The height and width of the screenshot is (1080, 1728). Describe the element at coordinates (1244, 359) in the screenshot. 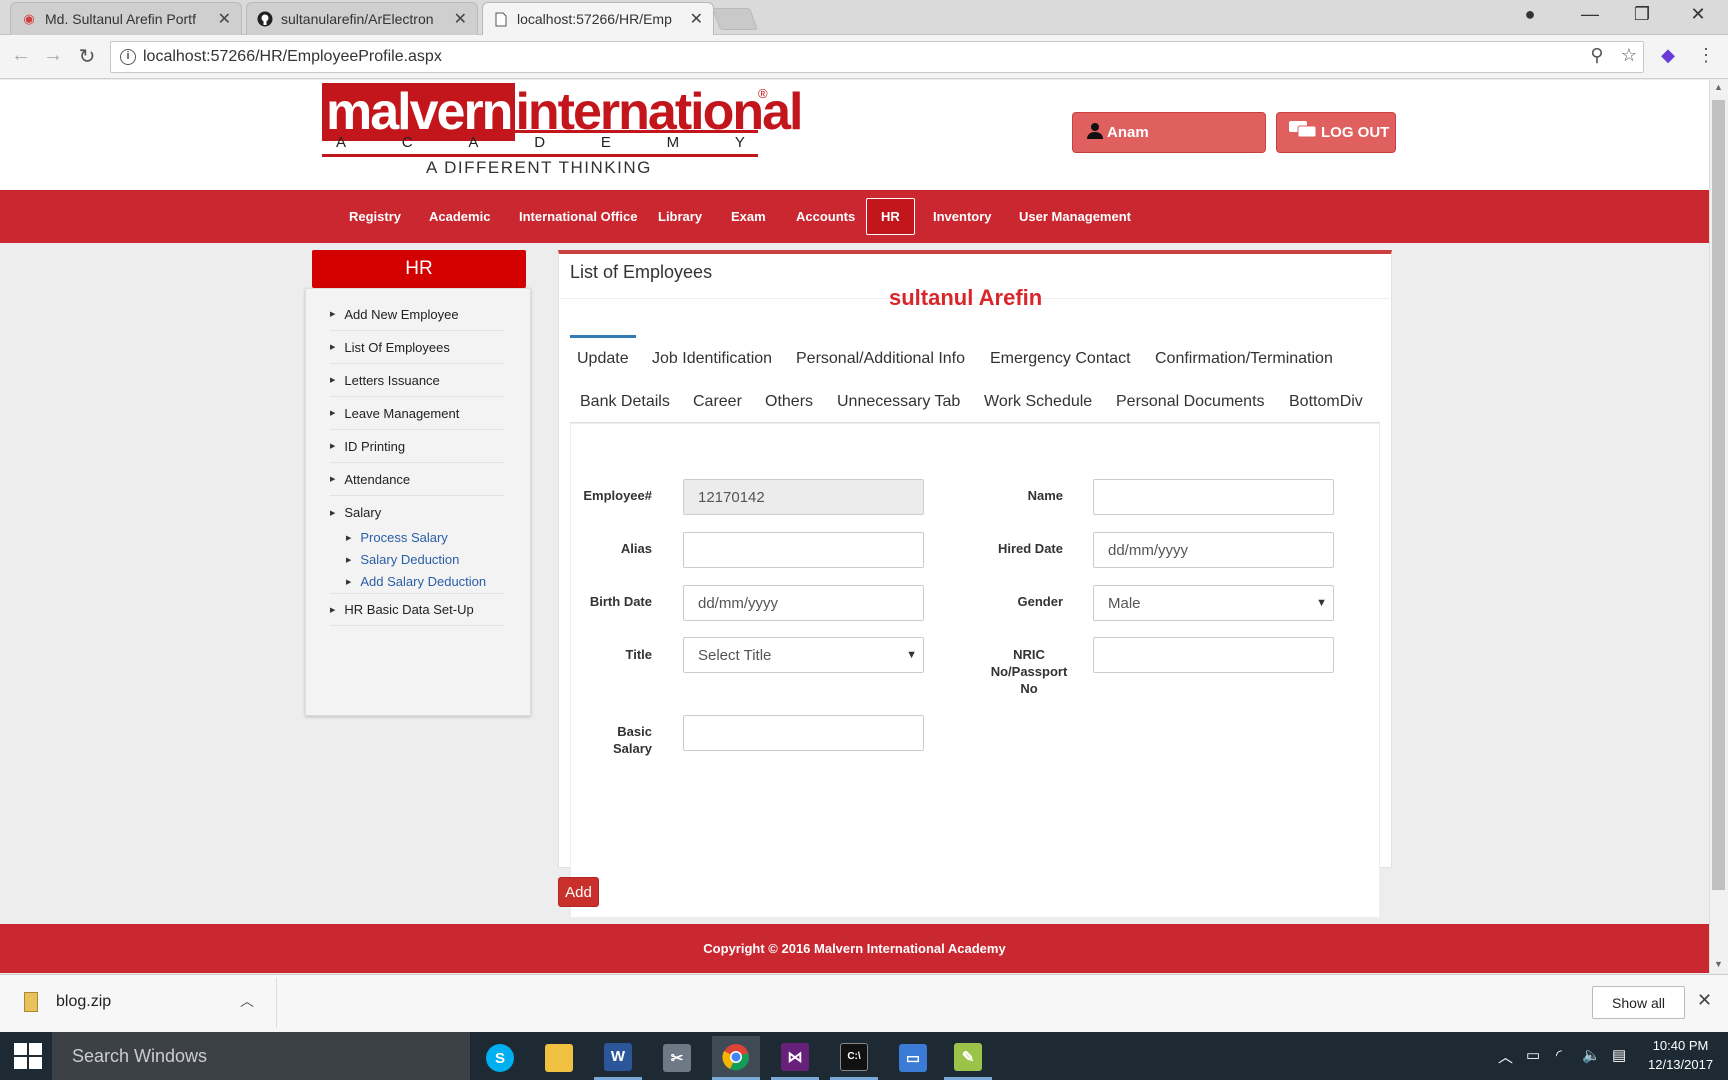

I see `tab-confirmation-termination: Confirmation/Termination` at that location.